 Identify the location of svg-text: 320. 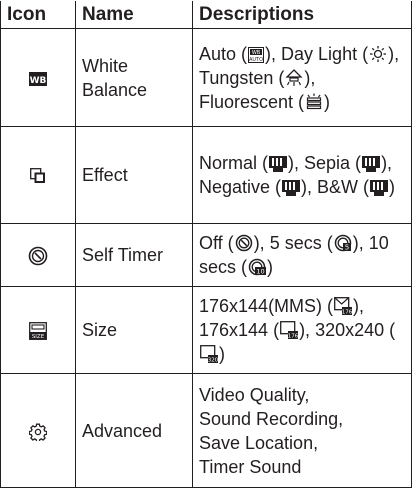
(213, 361).